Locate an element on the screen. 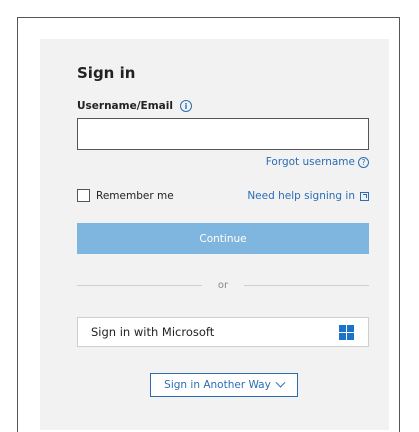  microsoft-button-label: Sign in with Microsoft is located at coordinates (153, 332).